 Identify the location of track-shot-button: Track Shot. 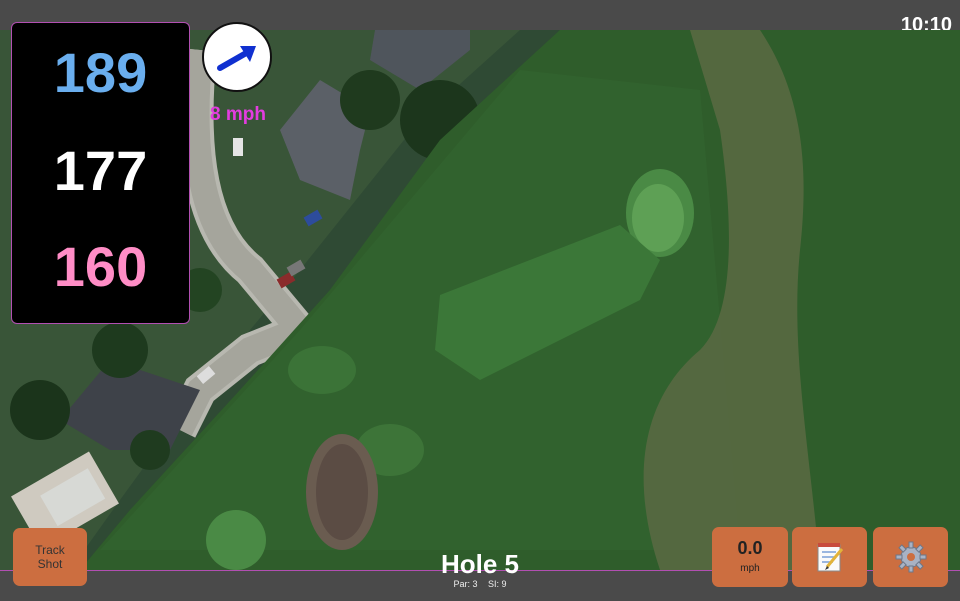
(50, 557).